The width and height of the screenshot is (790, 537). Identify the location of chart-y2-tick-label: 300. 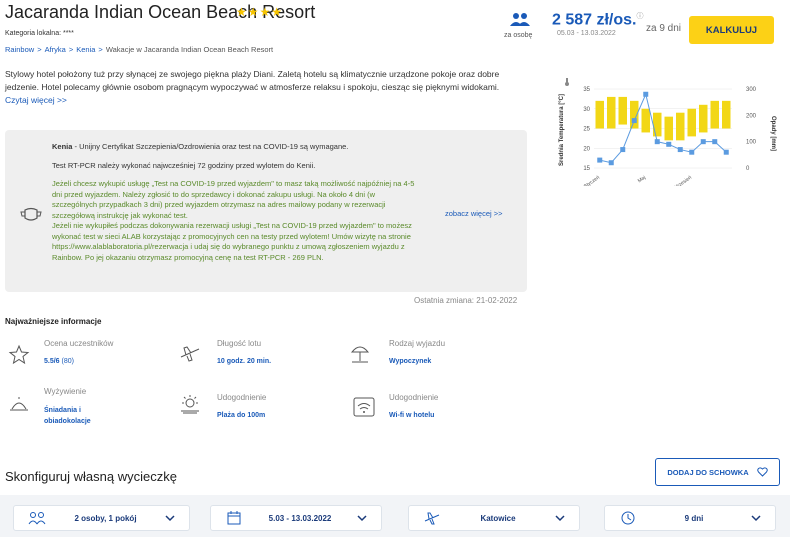
(751, 90).